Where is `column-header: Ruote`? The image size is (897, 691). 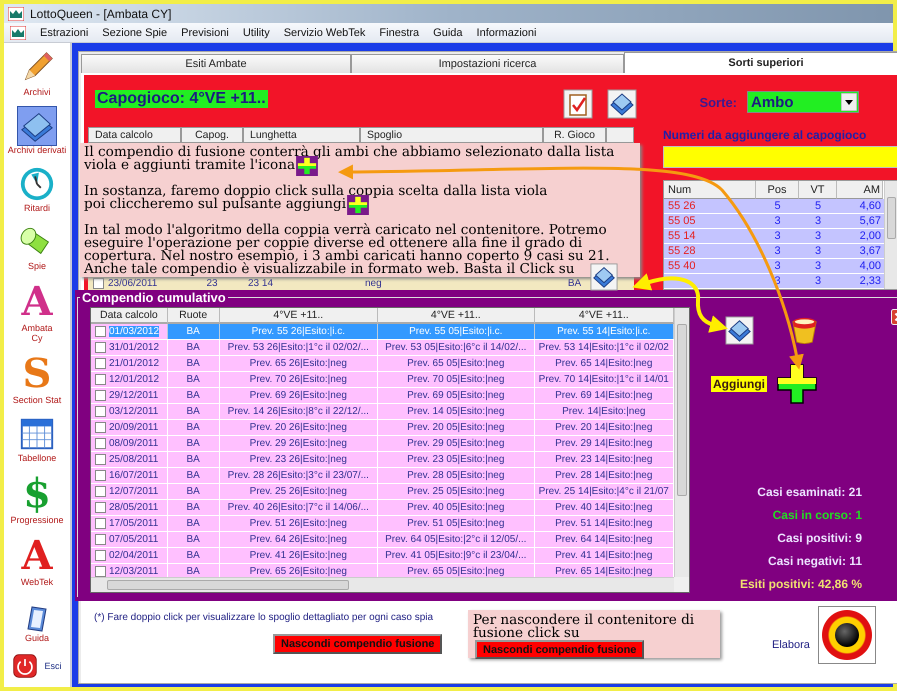 column-header: Ruote is located at coordinates (194, 316).